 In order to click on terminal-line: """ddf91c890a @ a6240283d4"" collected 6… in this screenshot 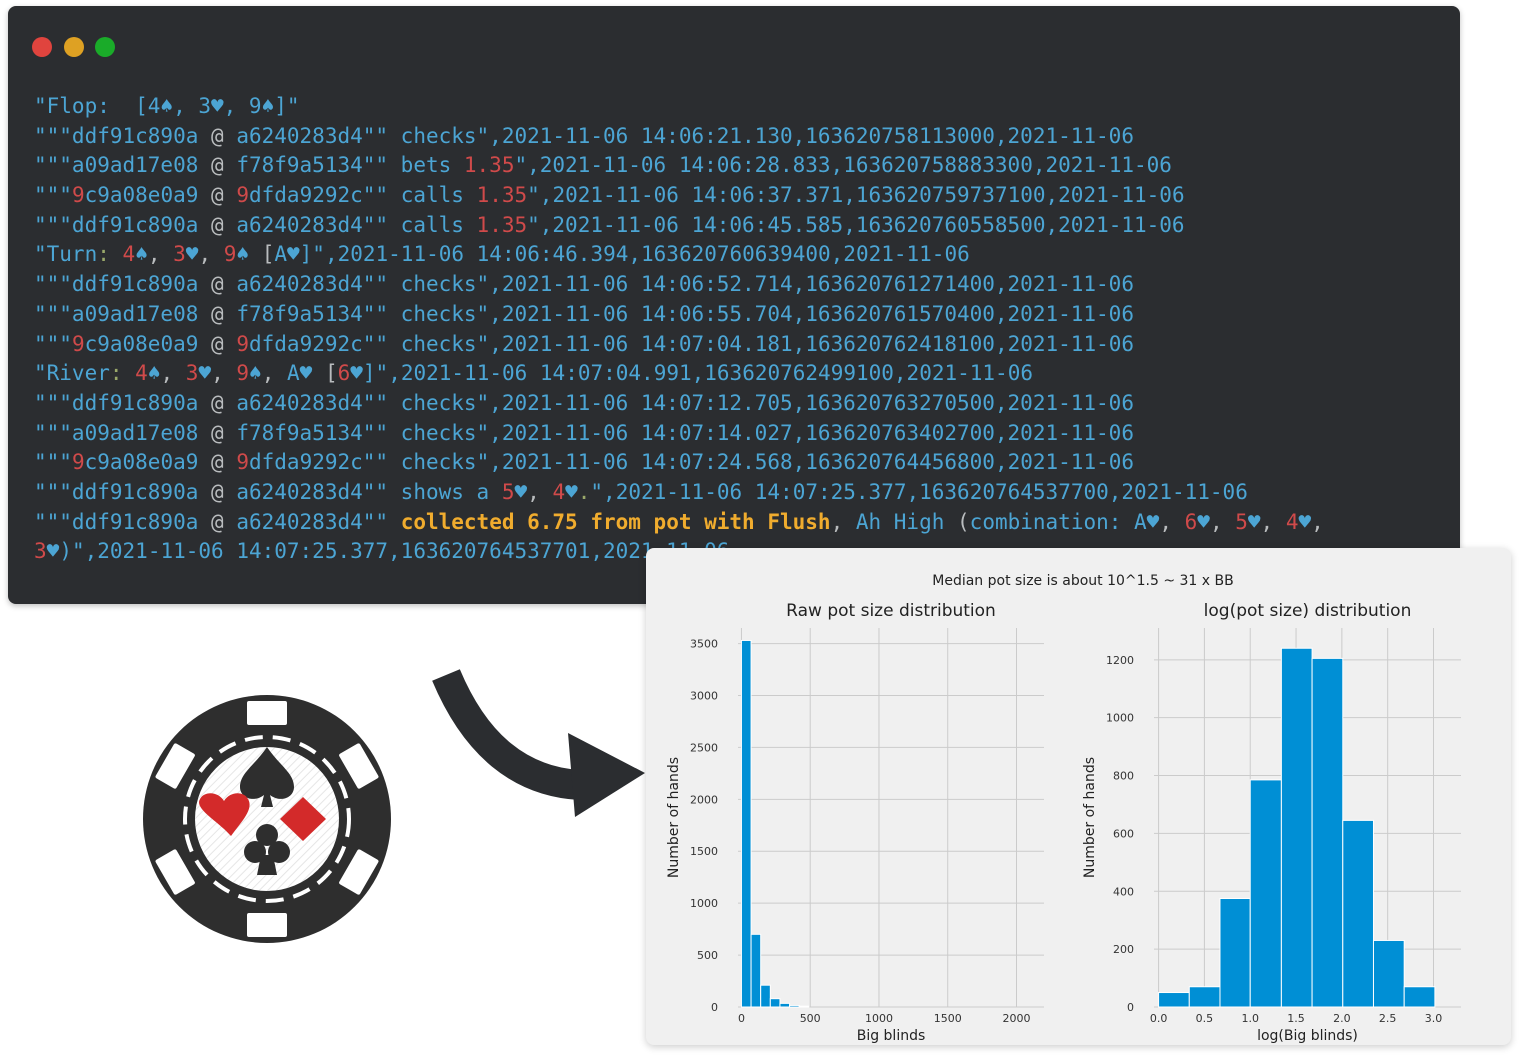, I will do `click(740, 523)`.